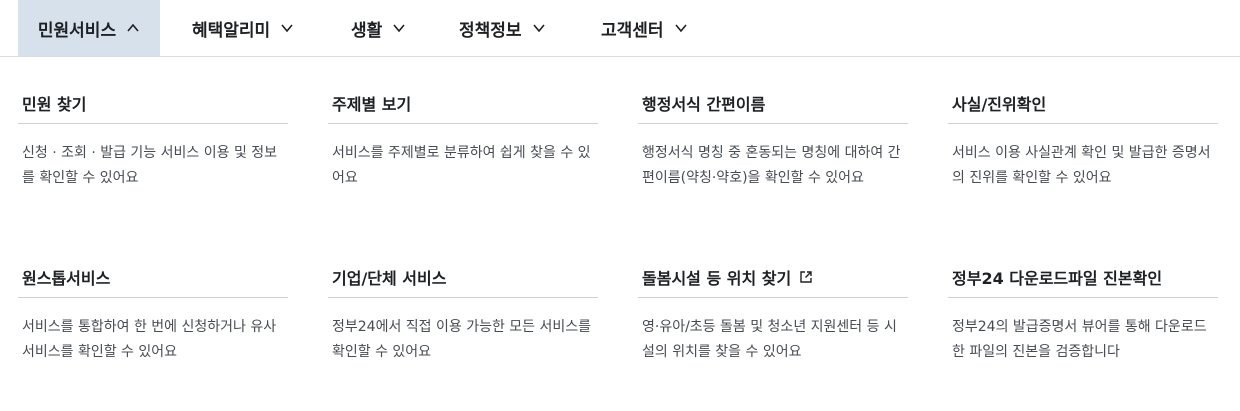 This screenshot has width=1240, height=411. Describe the element at coordinates (1083, 103) in the screenshot. I see `card-title: 사실/진위확인` at that location.